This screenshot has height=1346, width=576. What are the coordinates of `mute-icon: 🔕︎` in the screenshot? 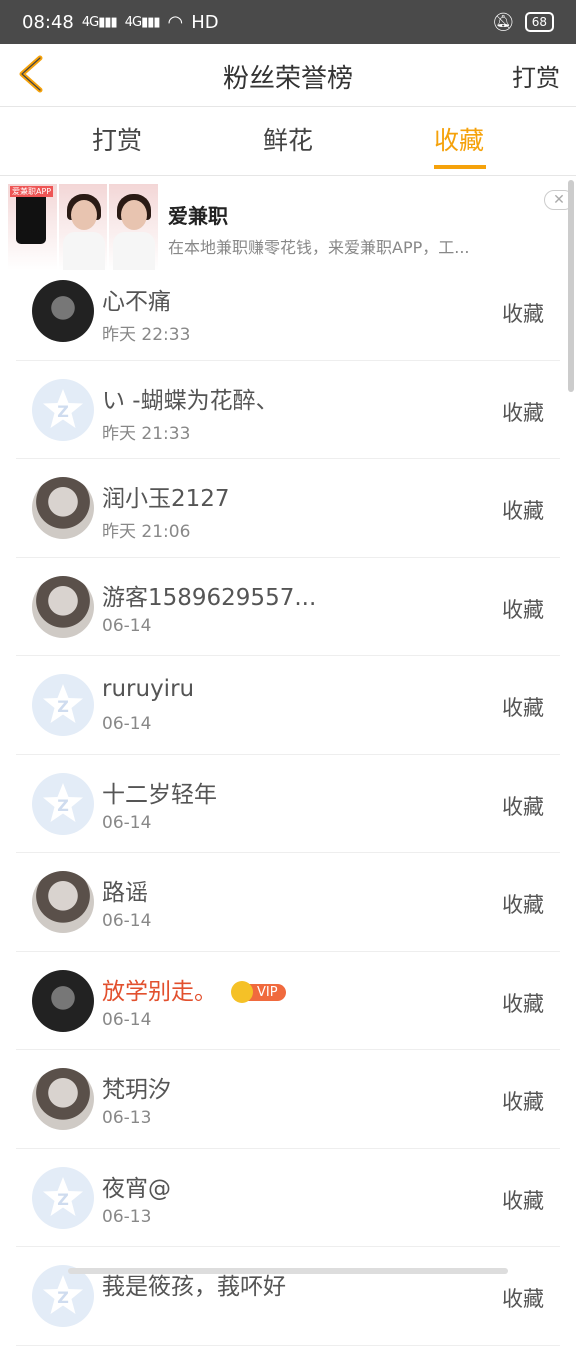 It's located at (503, 22).